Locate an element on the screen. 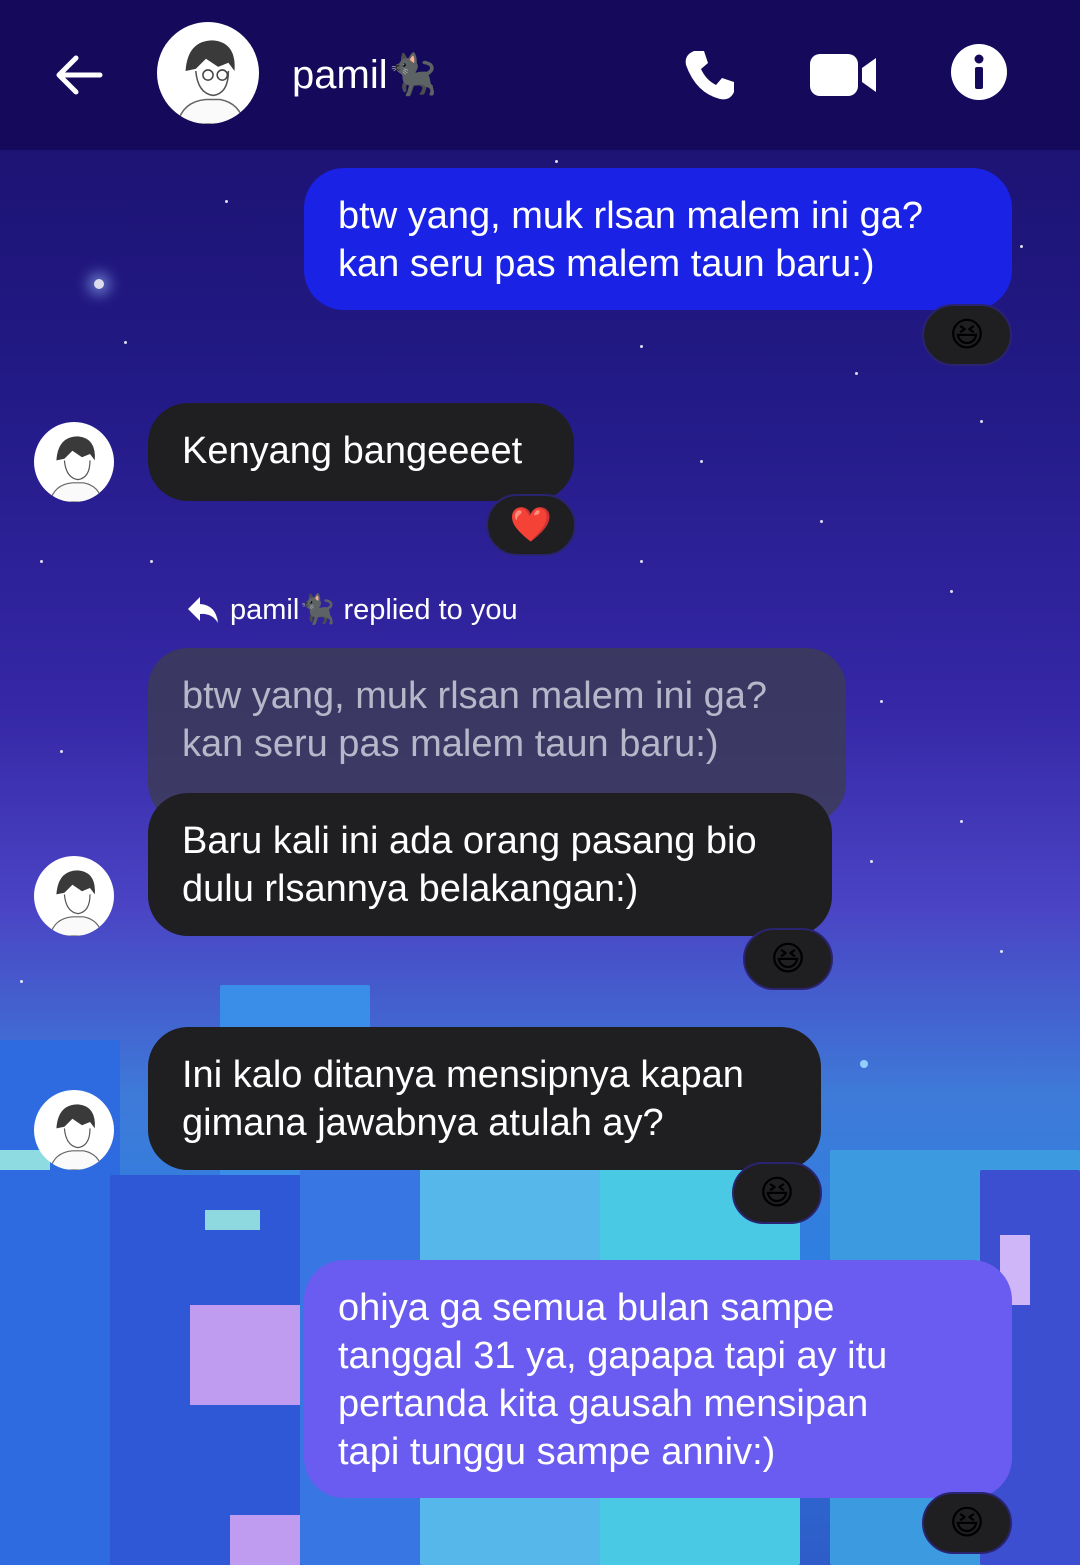 This screenshot has width=1080, height=1565. reply-label: pamil🐈‍⬛ replied to you is located at coordinates (352, 610).